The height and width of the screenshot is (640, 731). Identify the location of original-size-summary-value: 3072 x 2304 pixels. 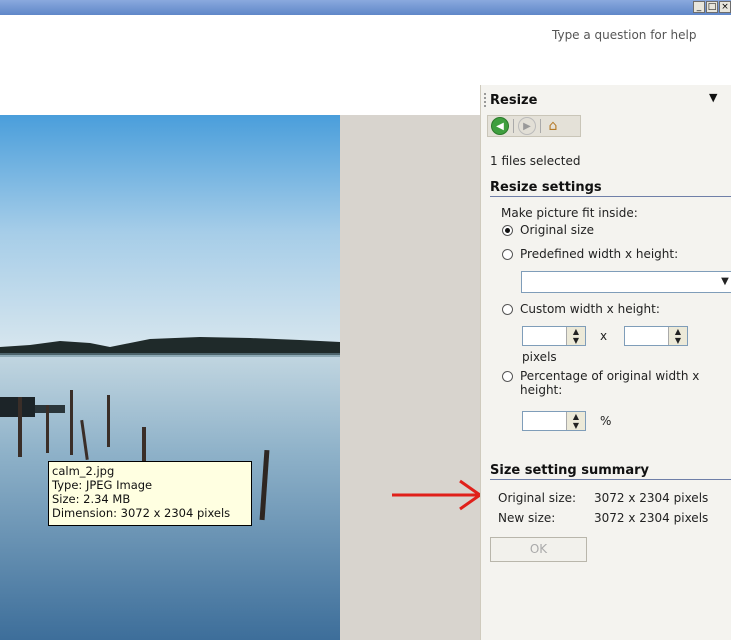
(651, 498).